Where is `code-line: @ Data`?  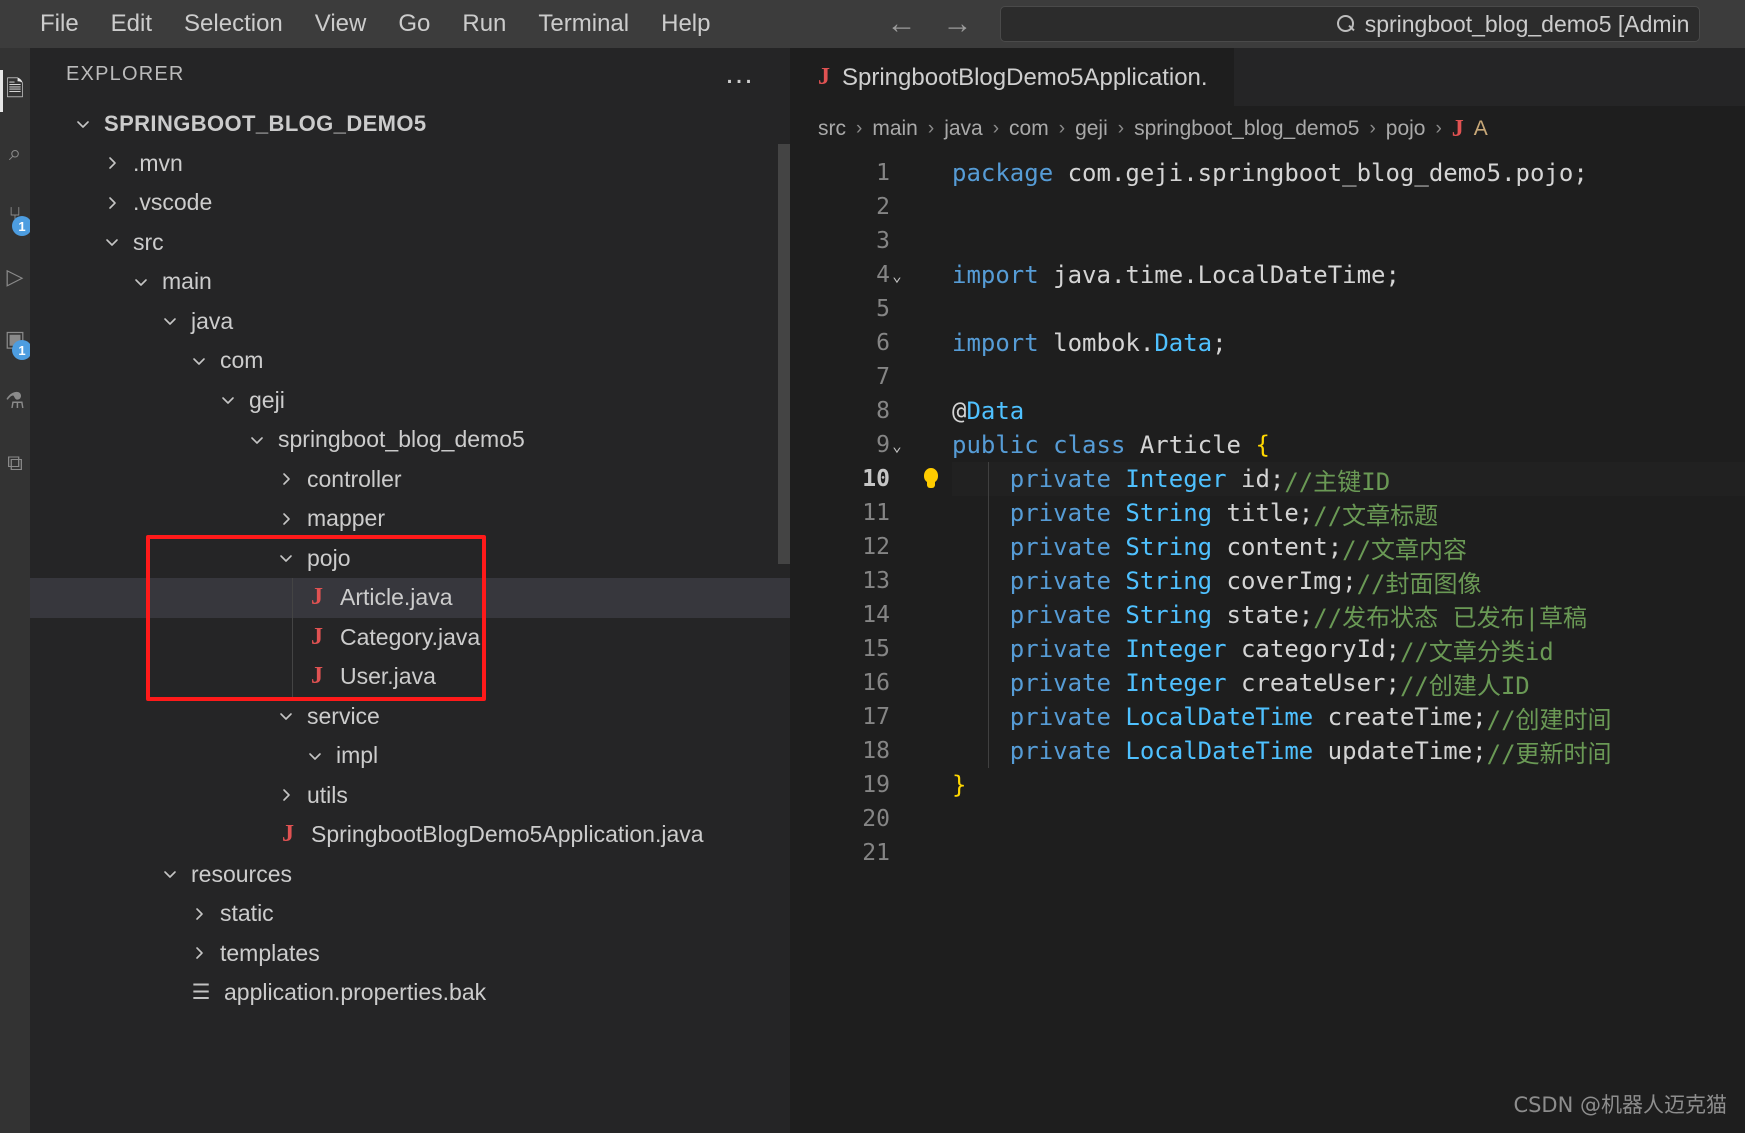
code-line: @ Data is located at coordinates (1348, 411).